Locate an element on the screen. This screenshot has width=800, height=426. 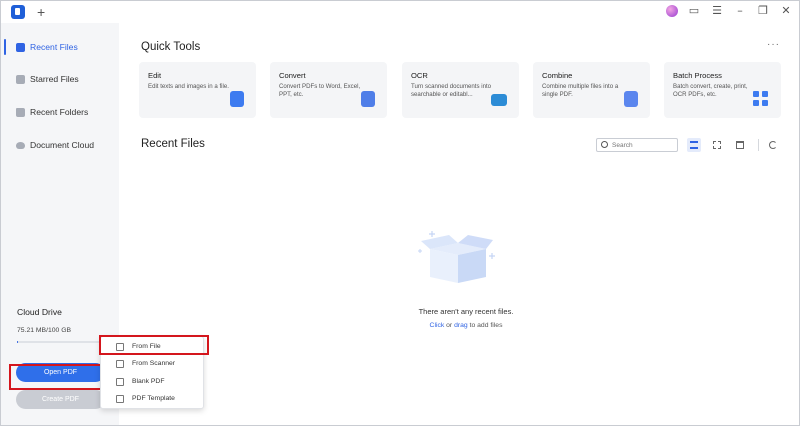
grid-view-button is located at coordinates (717, 145).